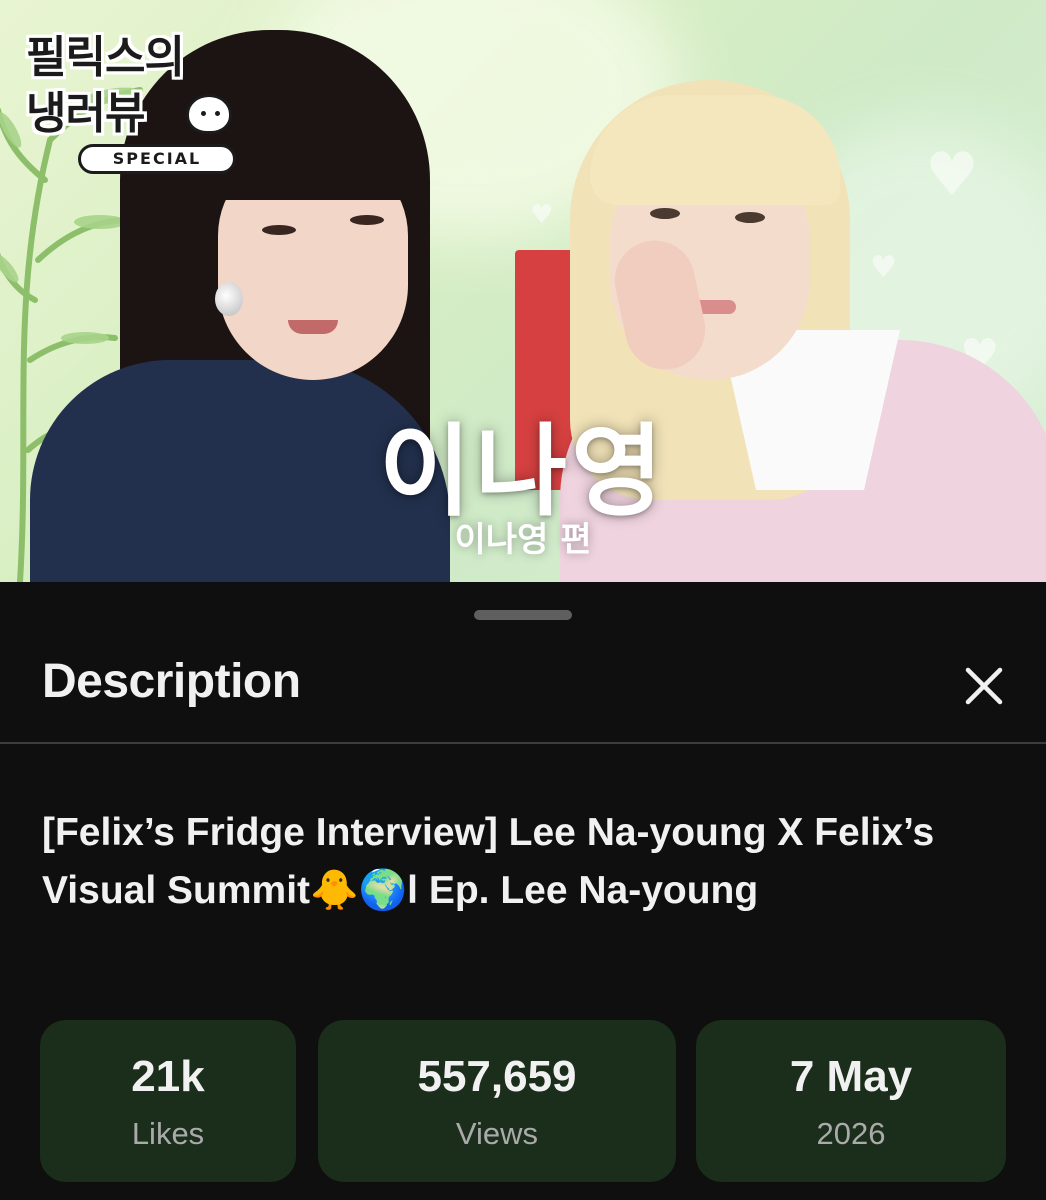  I want to click on publish-year: 2026, so click(851, 1133).